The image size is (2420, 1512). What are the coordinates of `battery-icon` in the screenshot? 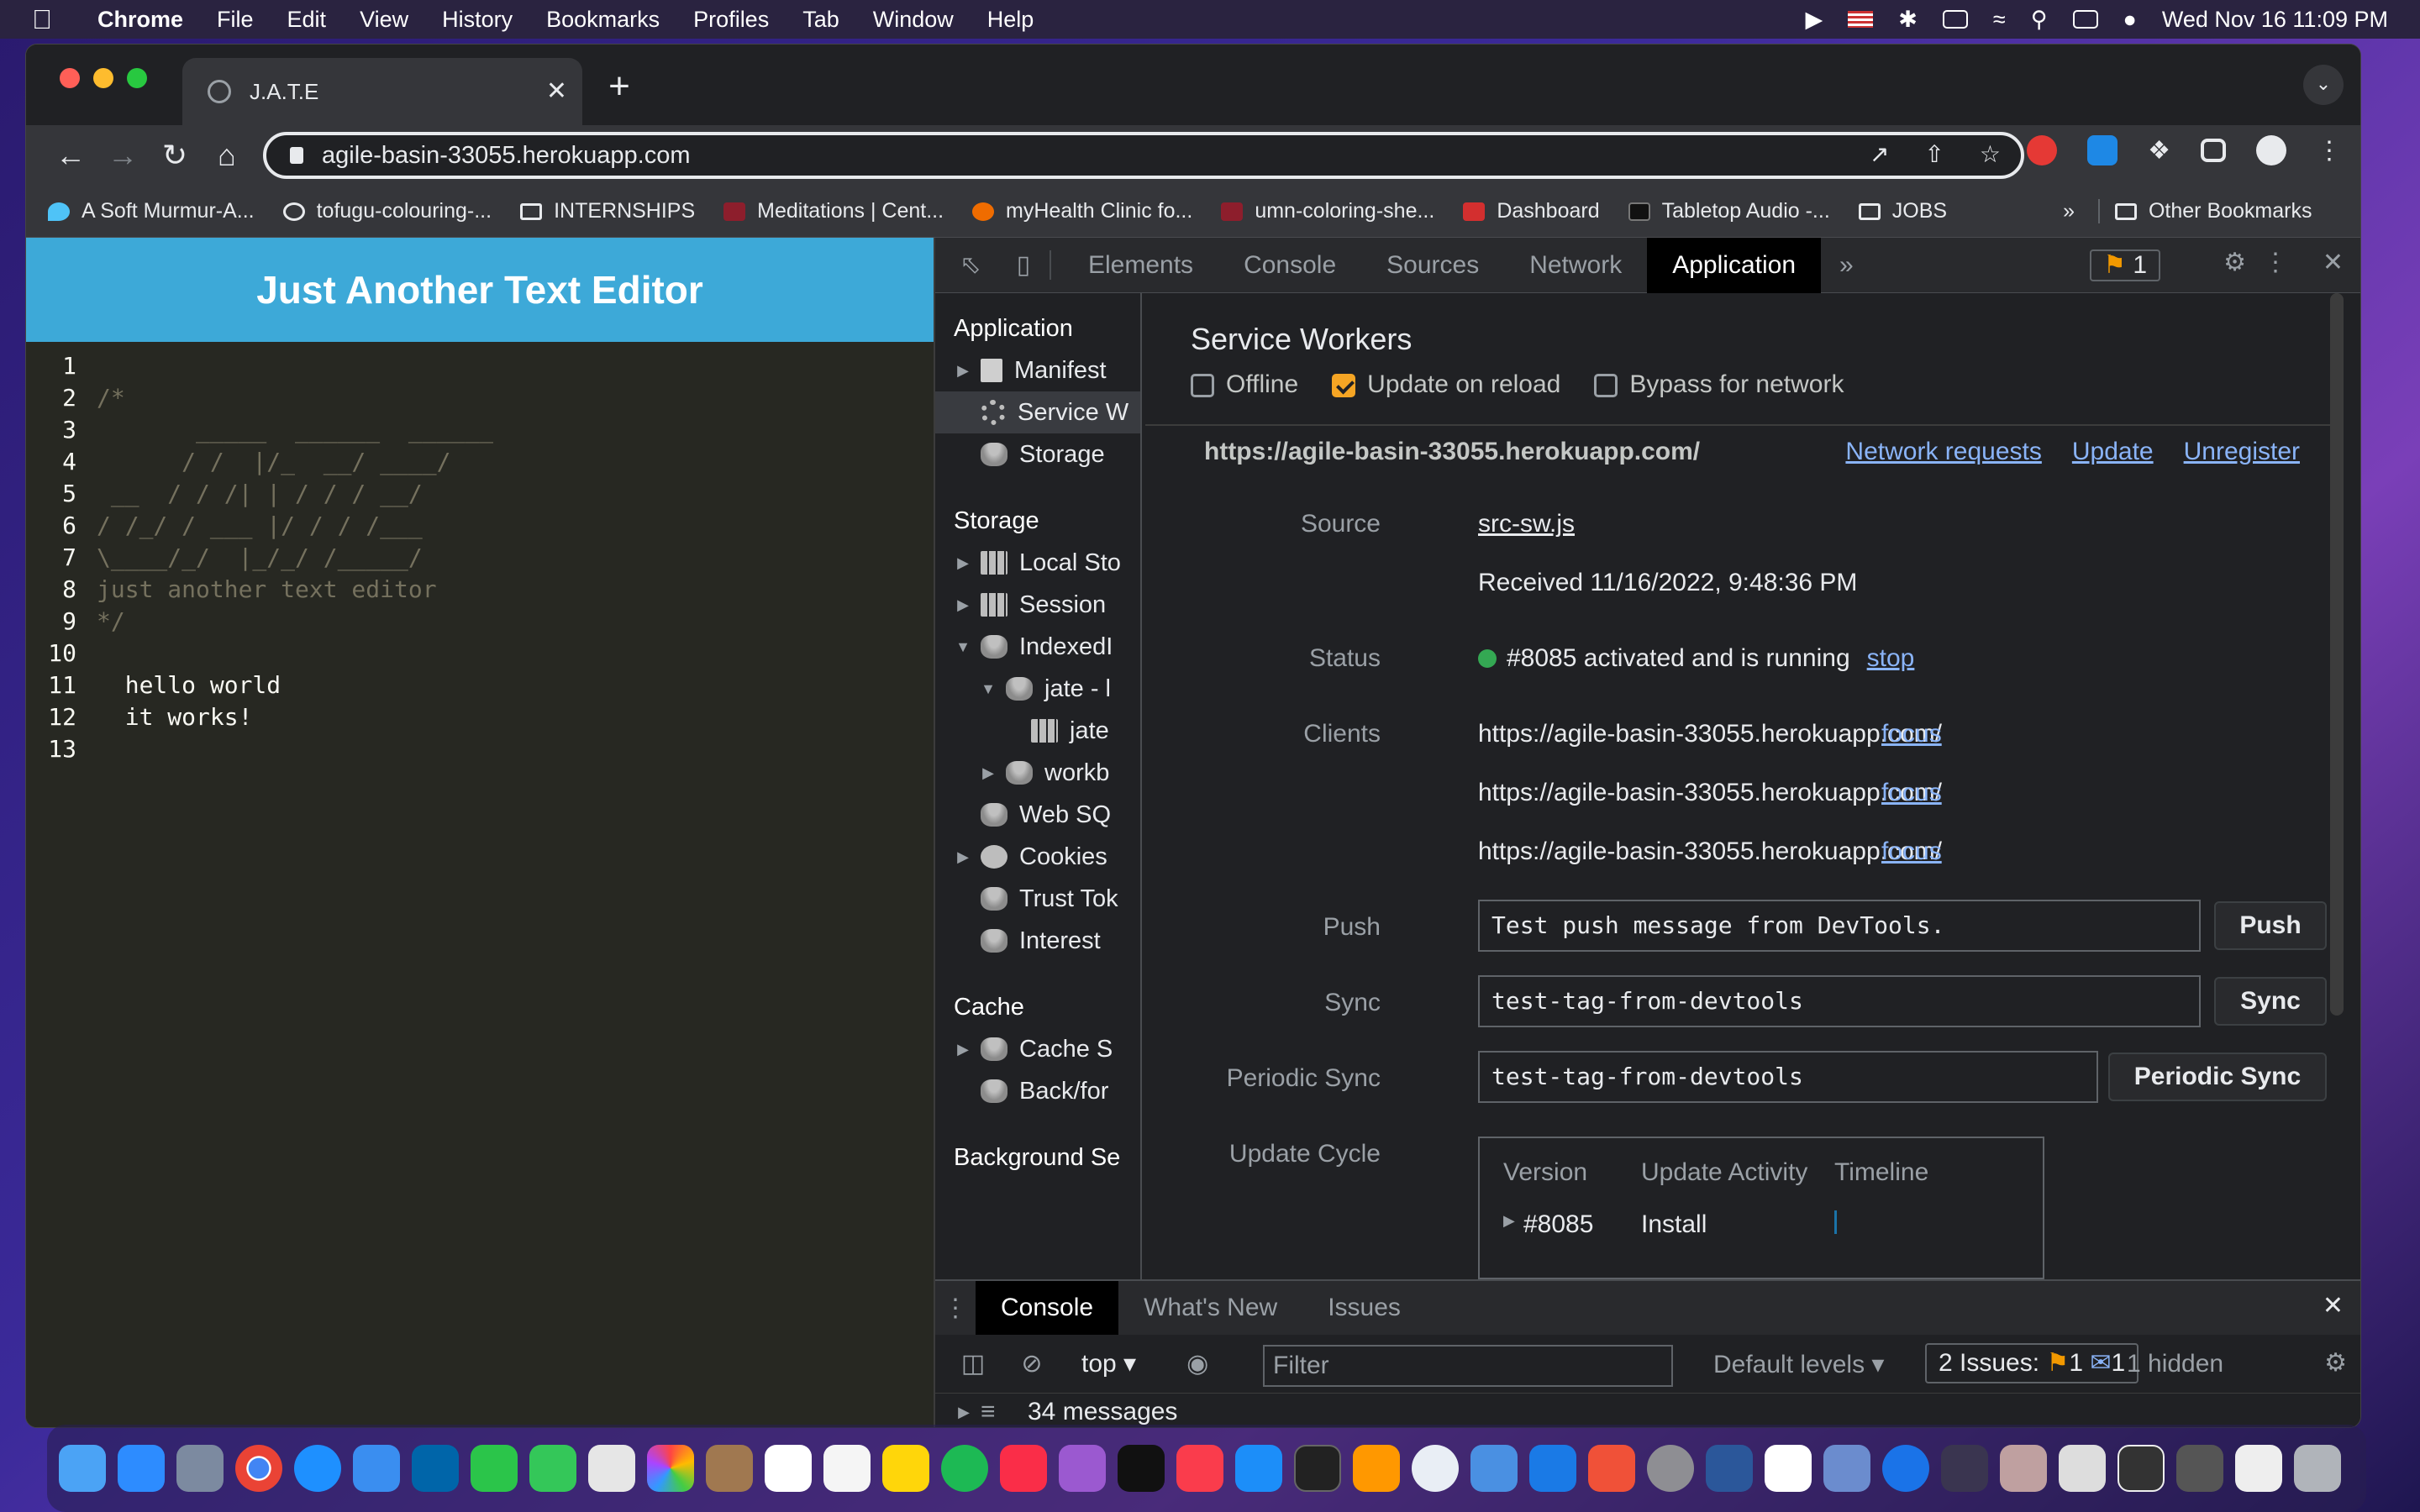 It's located at (1955, 19).